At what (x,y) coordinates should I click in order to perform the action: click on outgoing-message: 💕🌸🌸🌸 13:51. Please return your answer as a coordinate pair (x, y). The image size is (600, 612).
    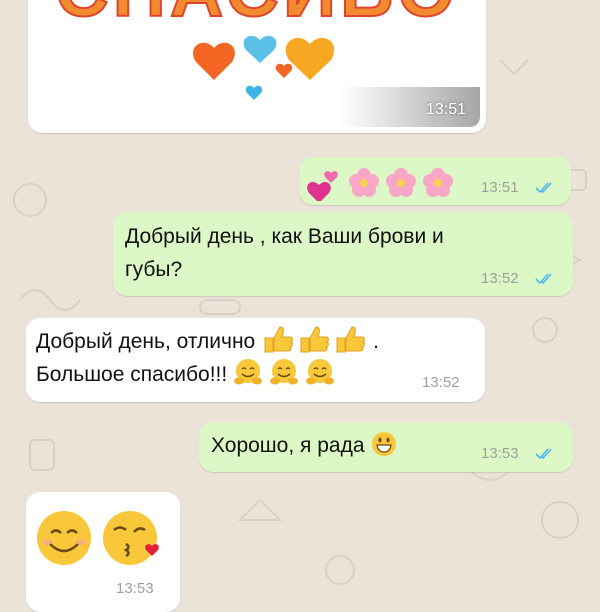
    Looking at the image, I should click on (435, 181).